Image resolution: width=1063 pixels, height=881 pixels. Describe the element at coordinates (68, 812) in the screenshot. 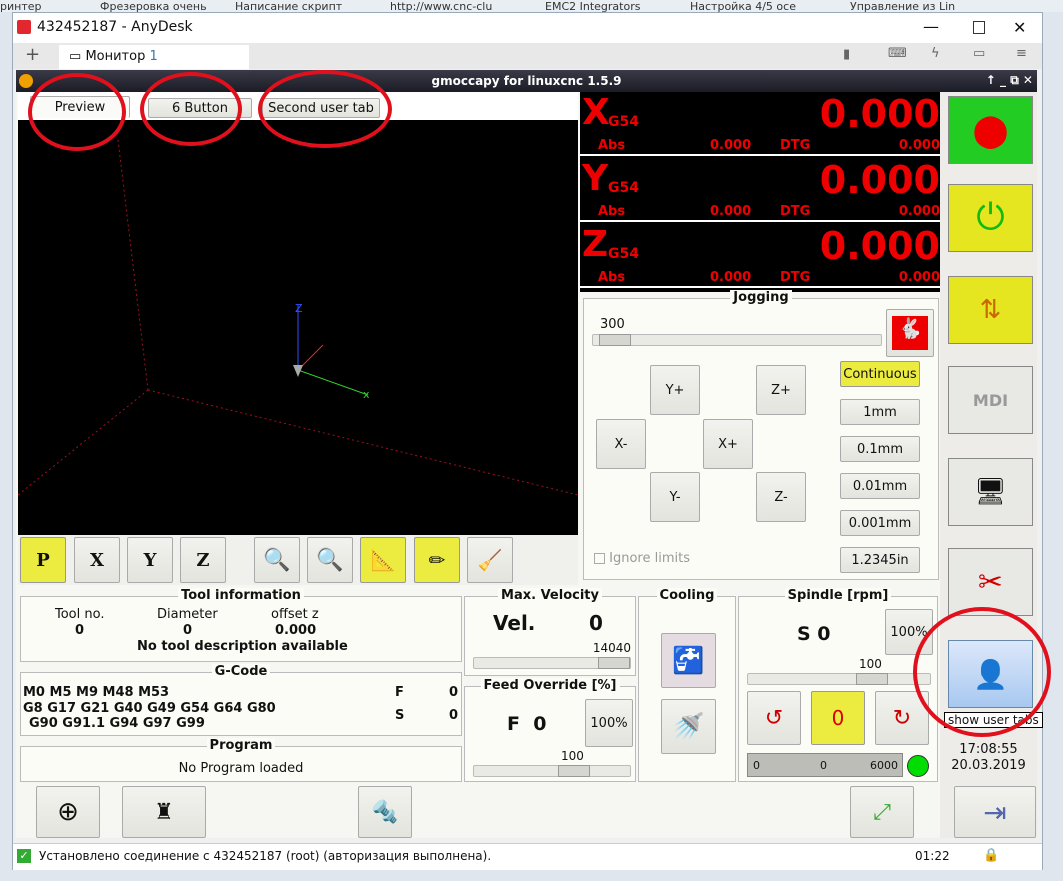

I see `home-axes-icon: ⊕` at that location.